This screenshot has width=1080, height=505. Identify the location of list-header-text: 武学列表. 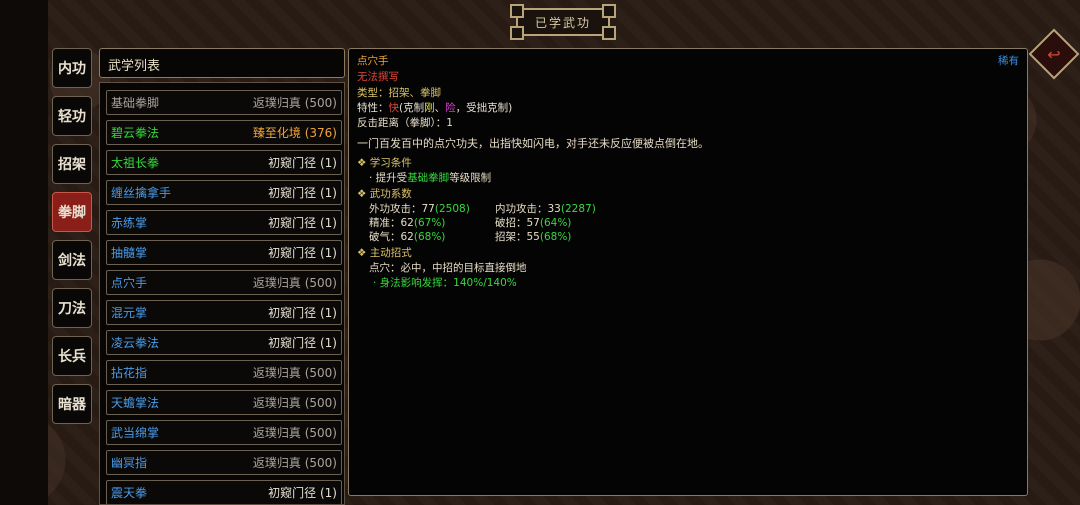
(134, 66).